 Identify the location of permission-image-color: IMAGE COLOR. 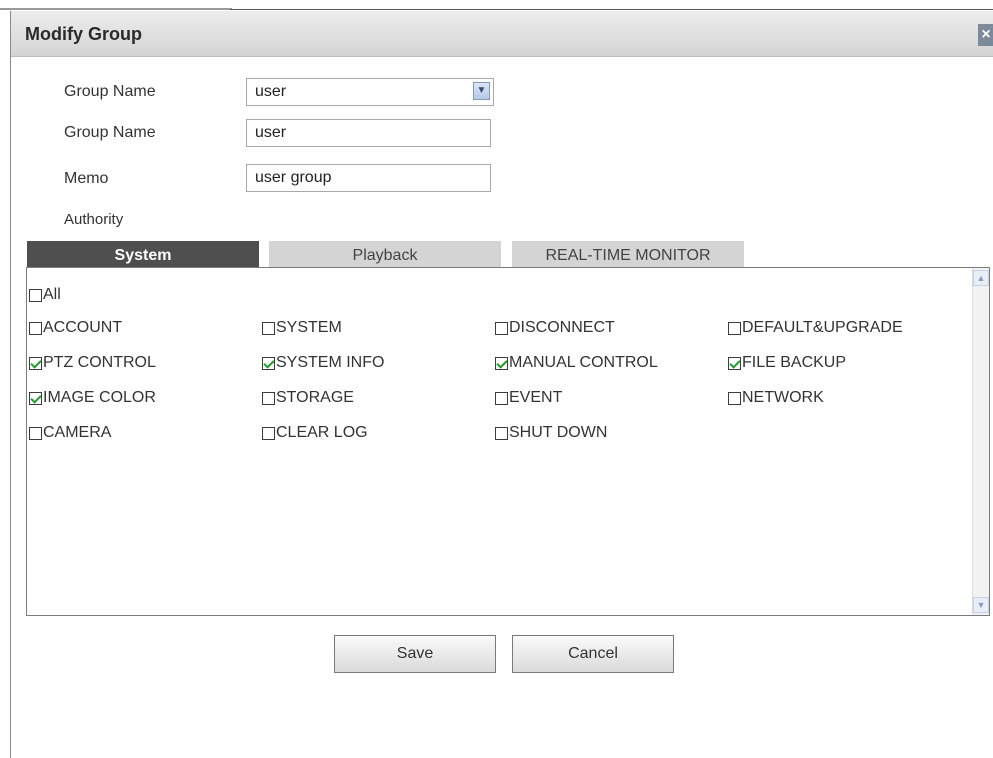
(92, 398).